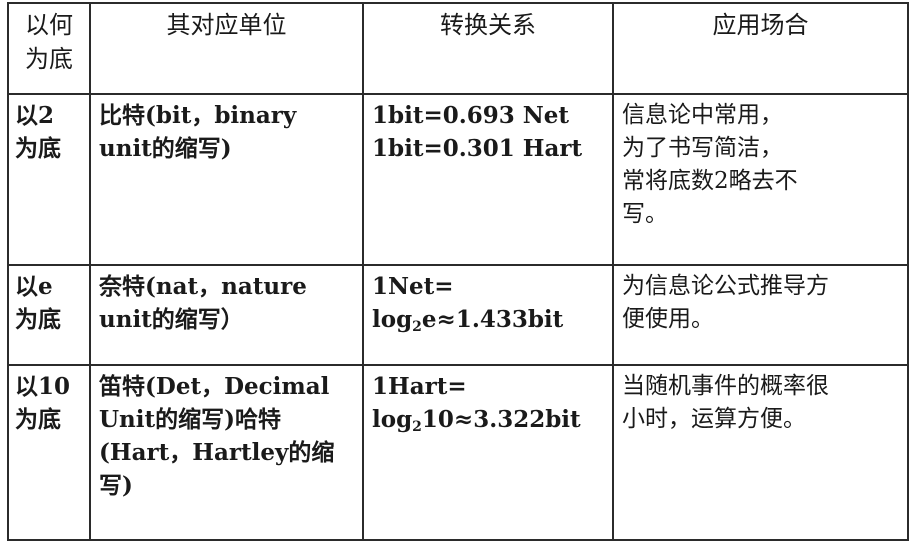 This screenshot has width=912, height=544. I want to click on application-line: 当随机事件的概率很, so click(725, 386).